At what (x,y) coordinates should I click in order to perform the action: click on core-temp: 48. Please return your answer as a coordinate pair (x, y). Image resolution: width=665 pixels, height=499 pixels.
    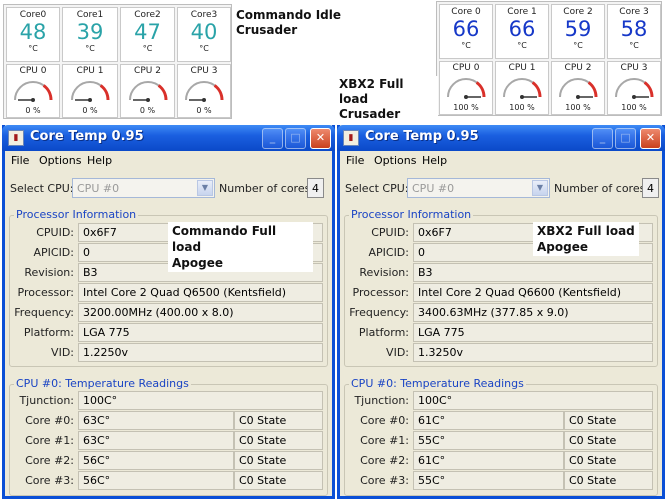
    Looking at the image, I should click on (33, 32).